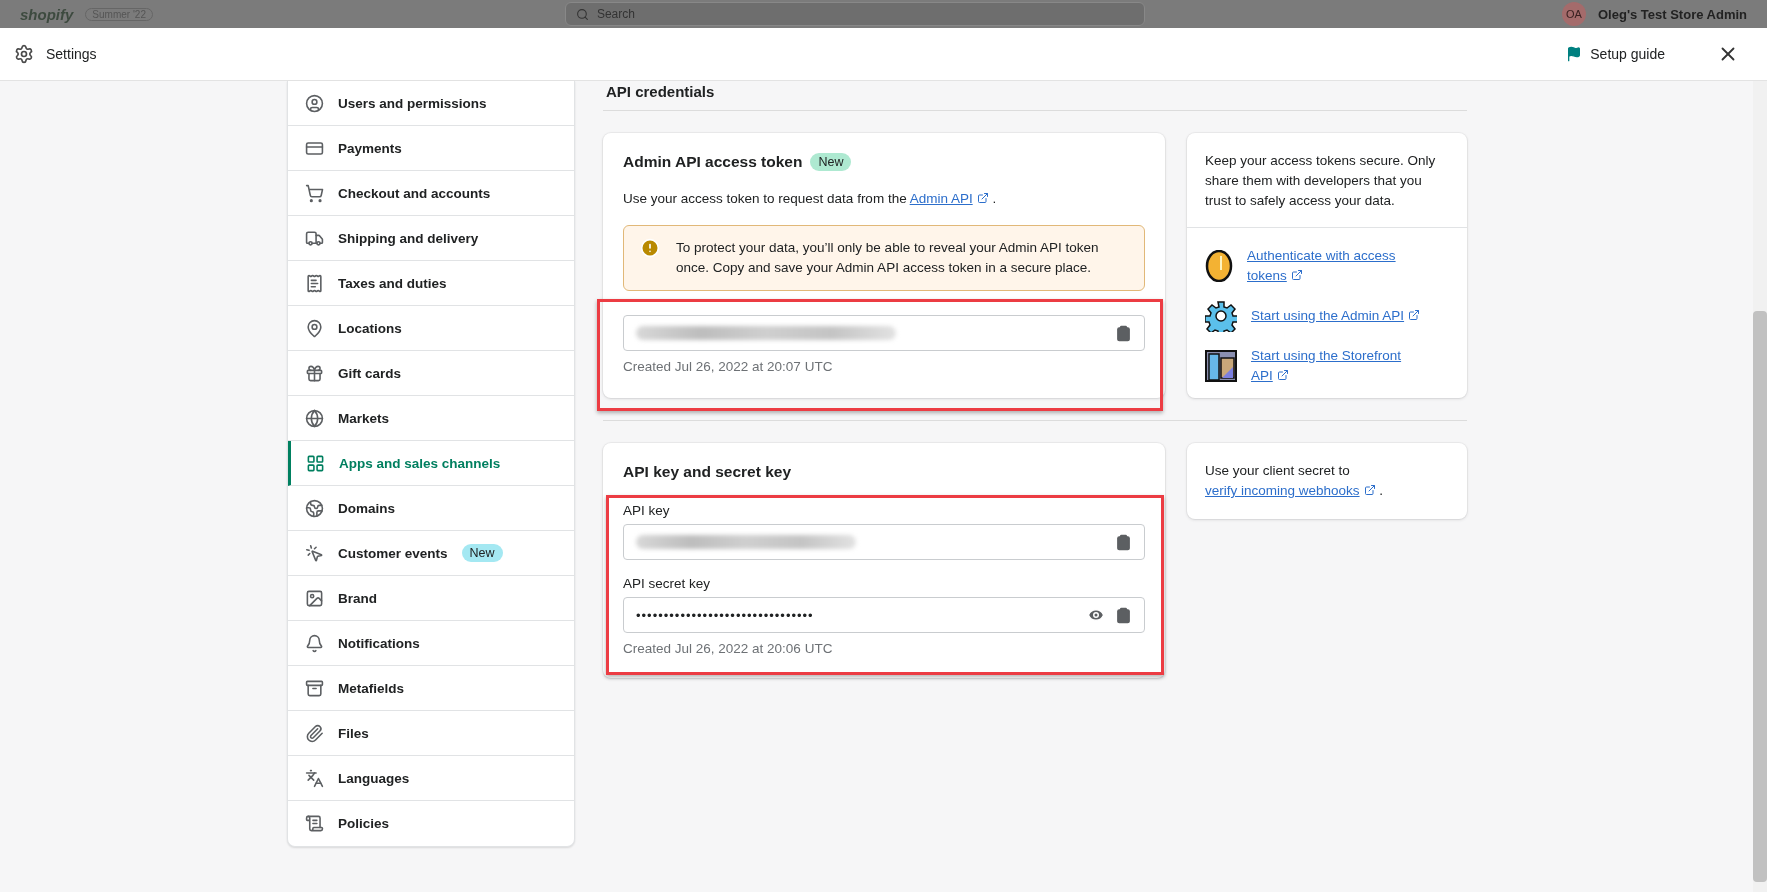  What do you see at coordinates (884, 333) in the screenshot?
I see `token-field` at bounding box center [884, 333].